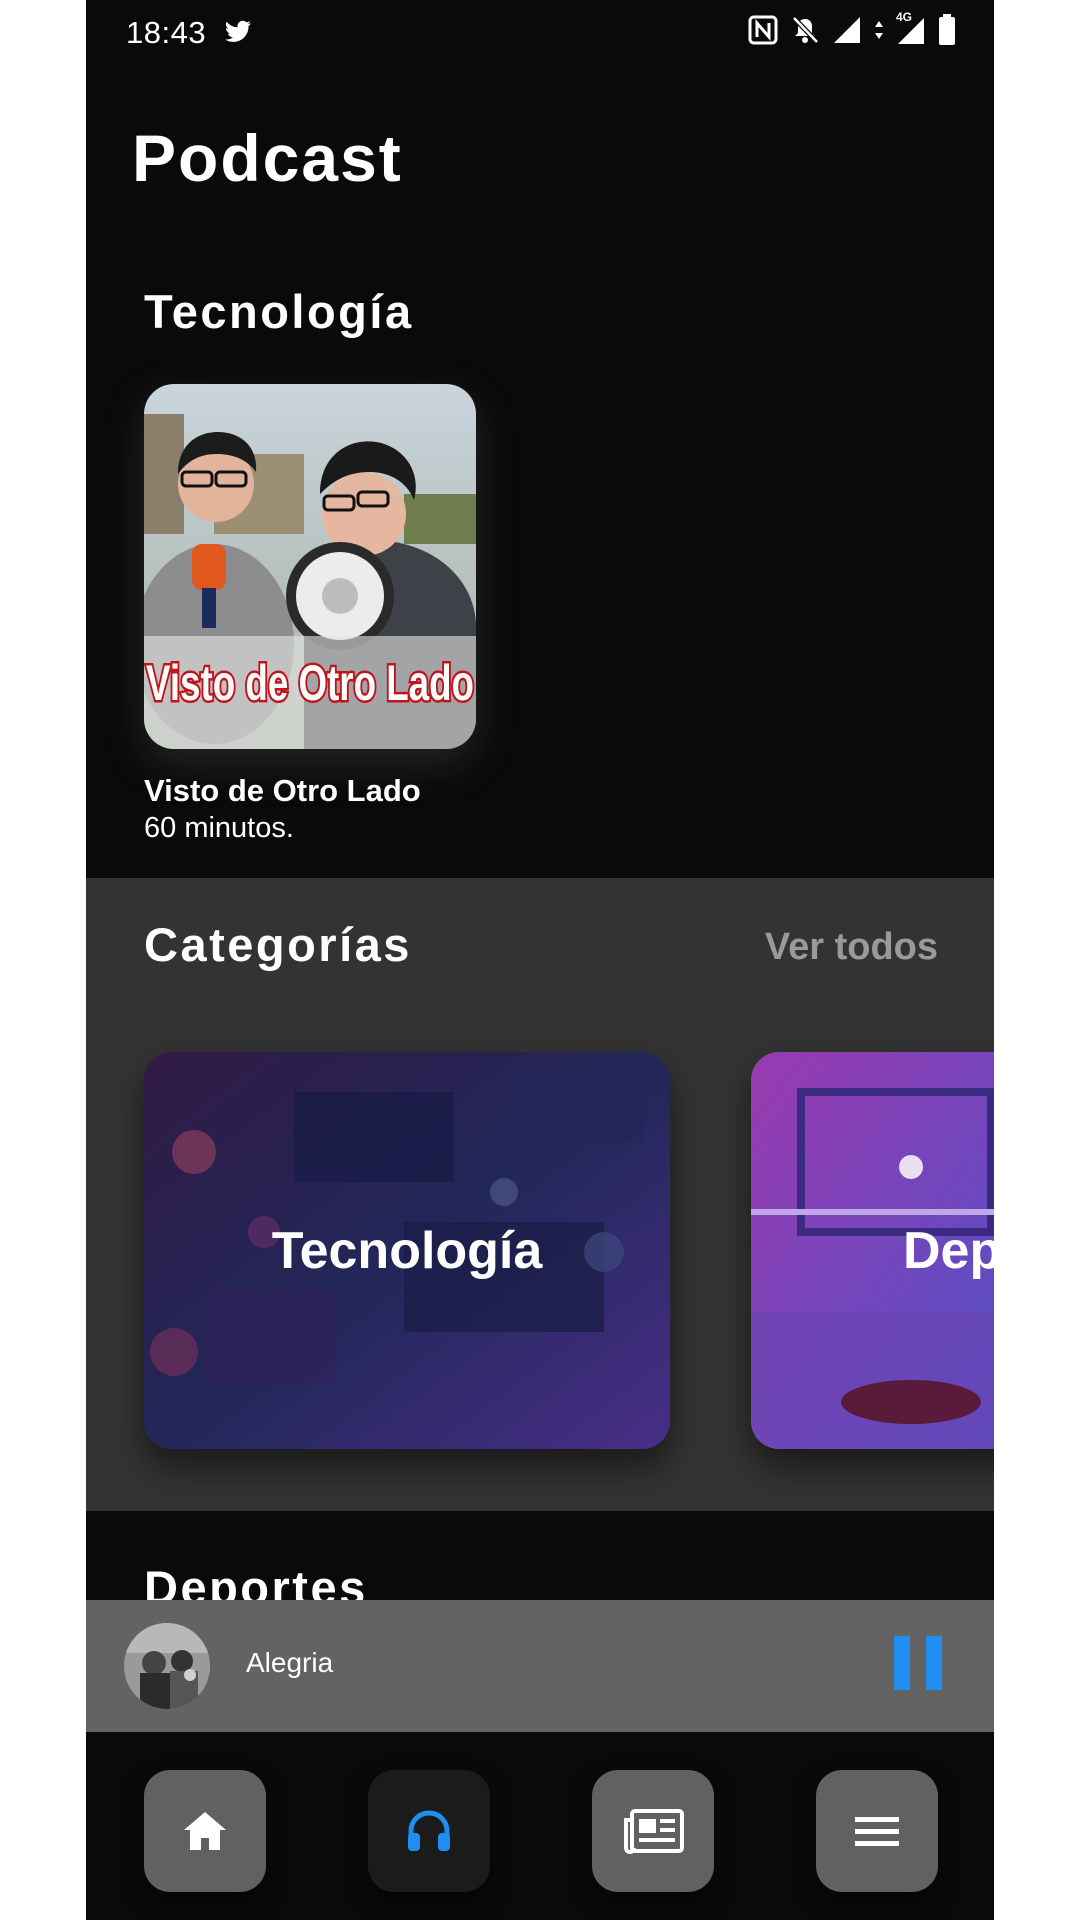 The height and width of the screenshot is (1920, 1080). Describe the element at coordinates (805, 30) in the screenshot. I see `bell-off-icon` at that location.